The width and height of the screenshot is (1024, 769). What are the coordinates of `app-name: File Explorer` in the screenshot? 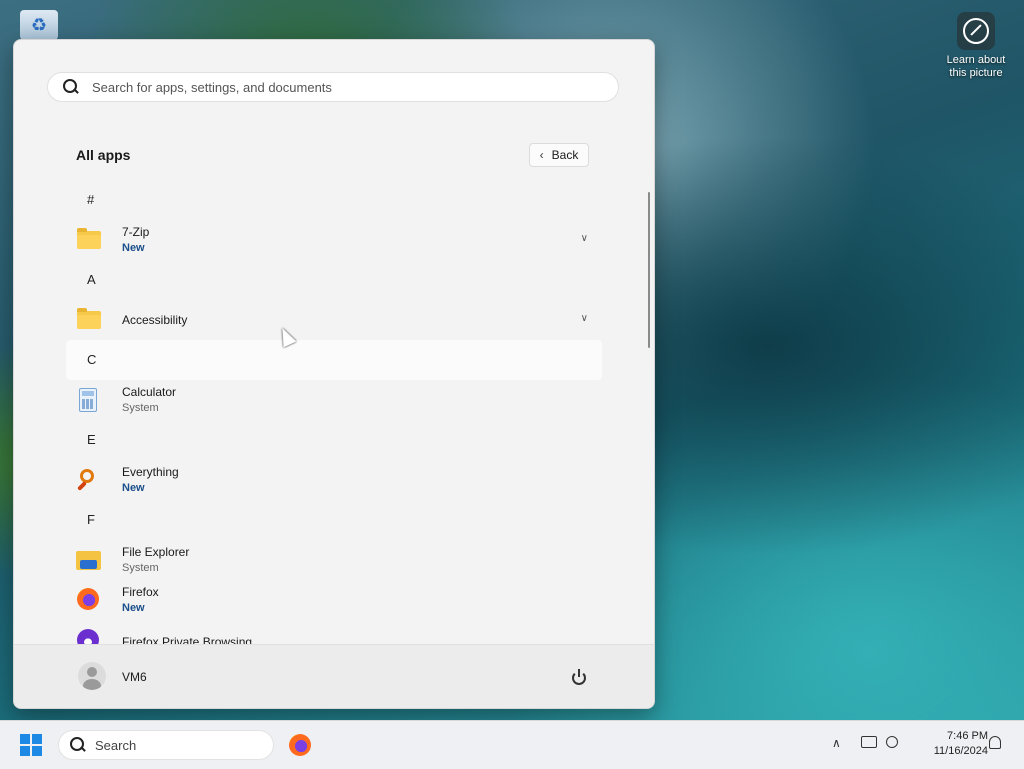 It's located at (156, 552).